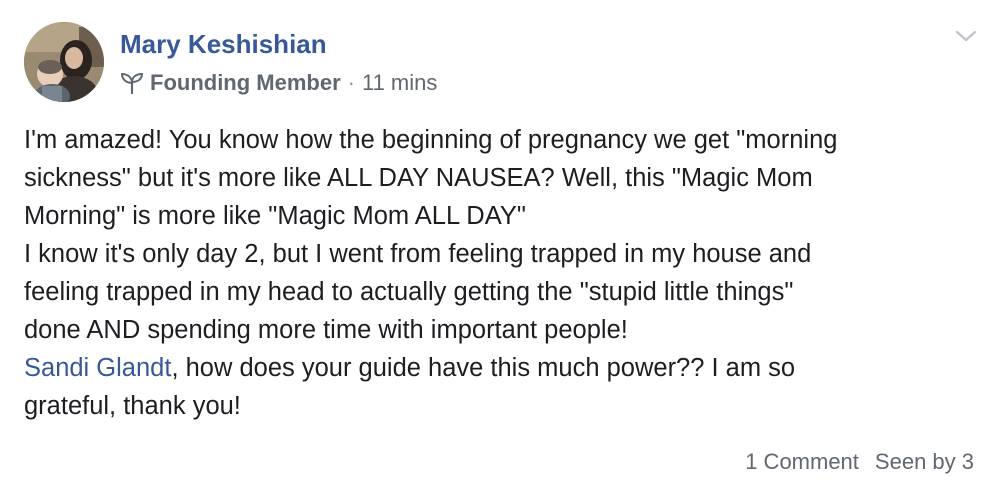  I want to click on avatar, so click(64, 62).